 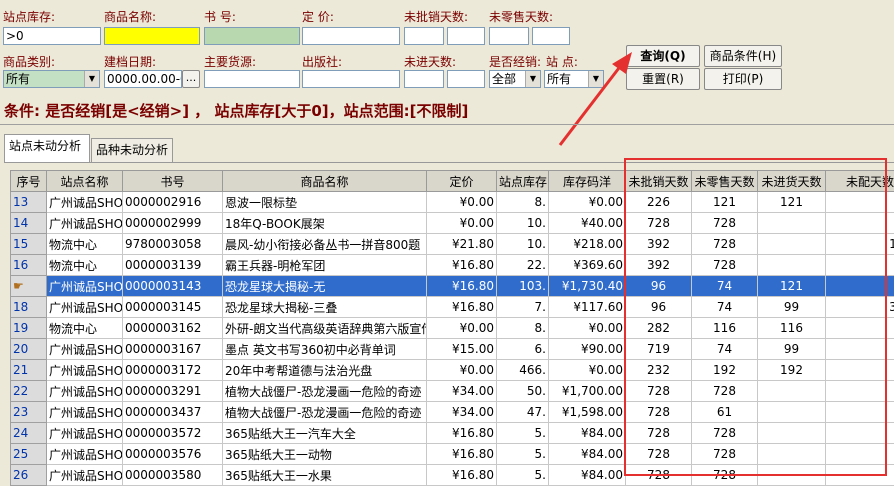 I want to click on is-consign-select: 全部 ▼, so click(x=515, y=79).